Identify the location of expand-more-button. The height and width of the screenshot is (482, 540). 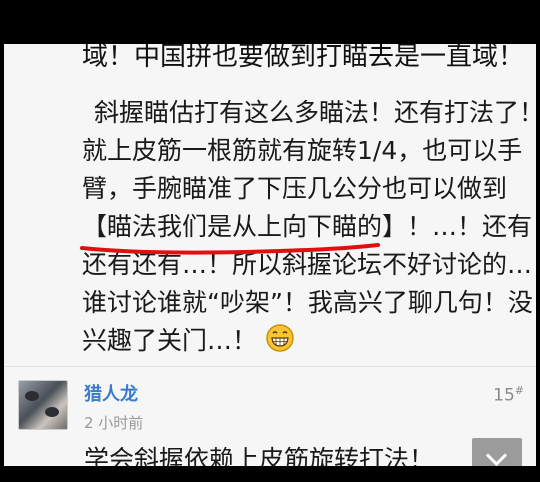
(497, 452).